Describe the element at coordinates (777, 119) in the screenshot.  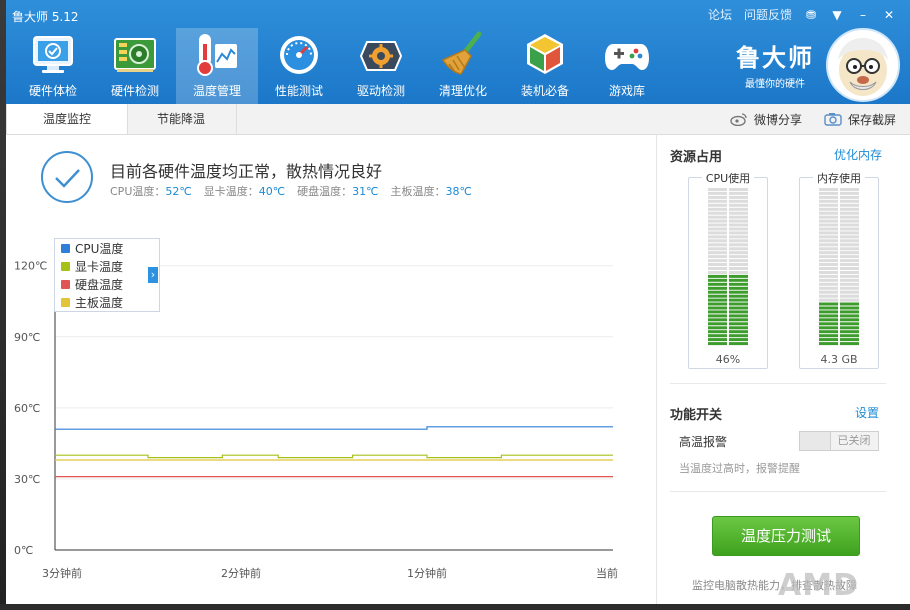
I see `weibo-share-label: 微博分享` at that location.